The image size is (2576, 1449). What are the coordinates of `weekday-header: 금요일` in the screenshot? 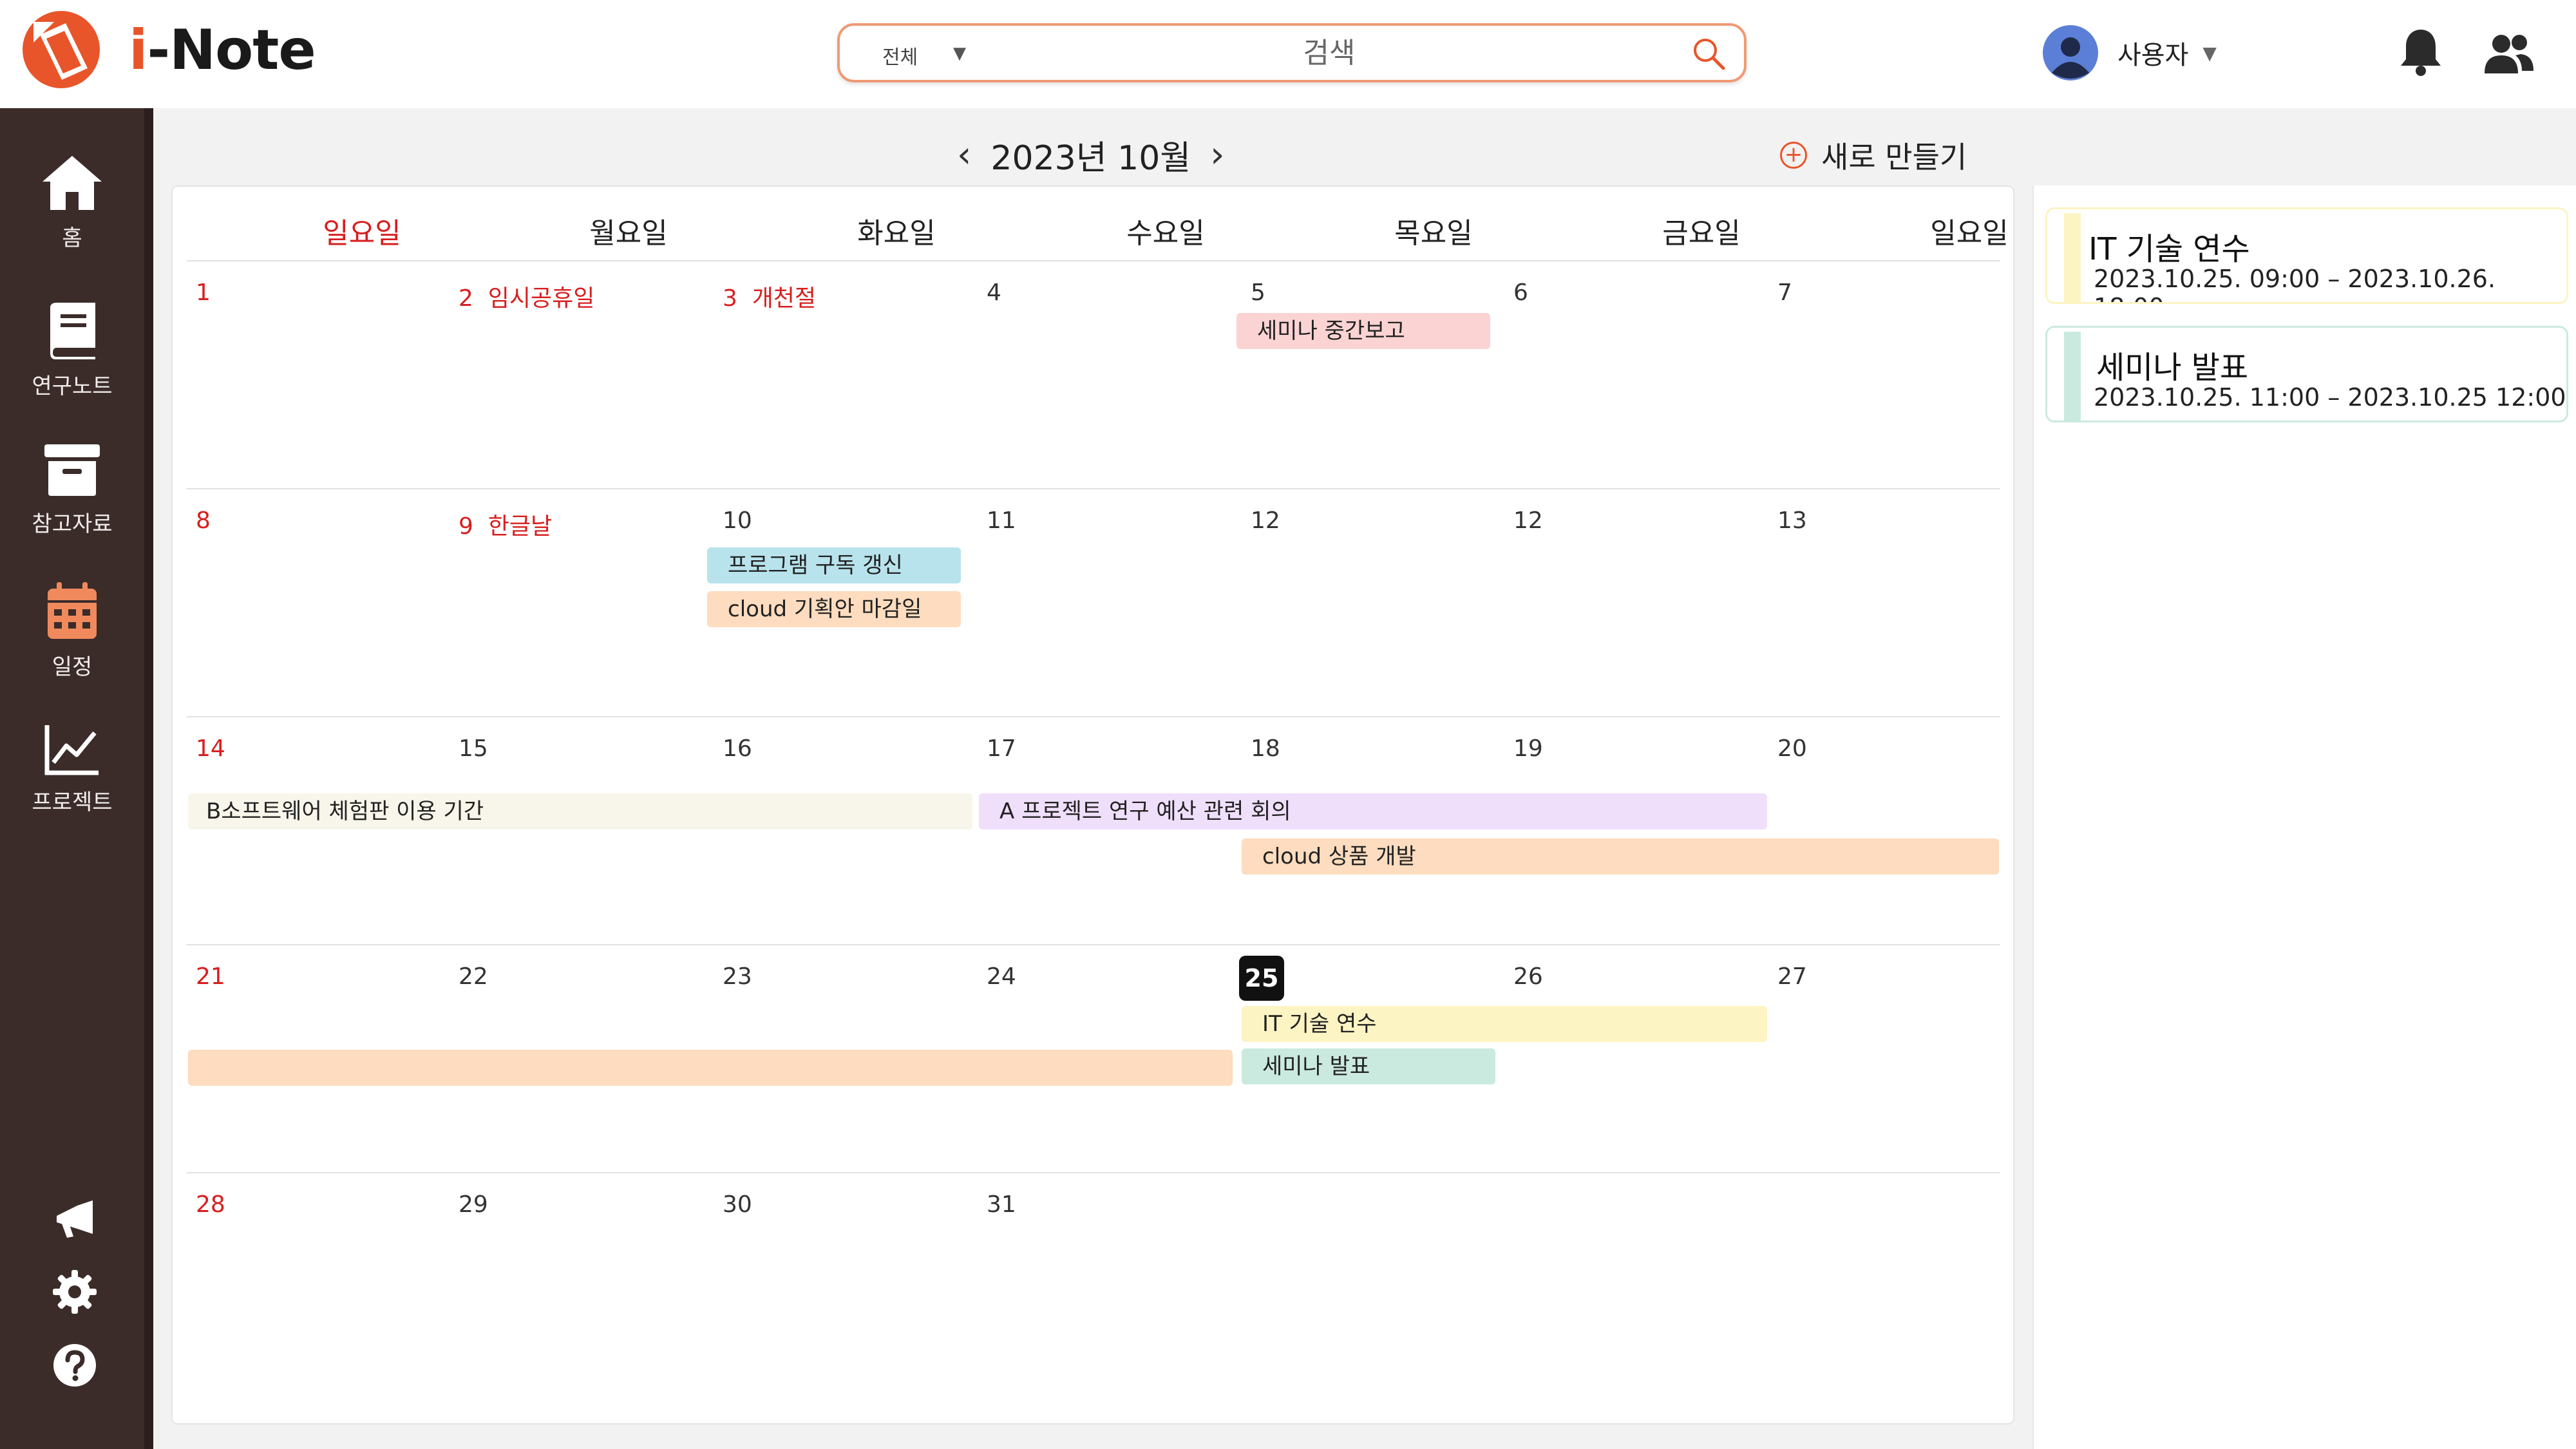 It's located at (1702, 233).